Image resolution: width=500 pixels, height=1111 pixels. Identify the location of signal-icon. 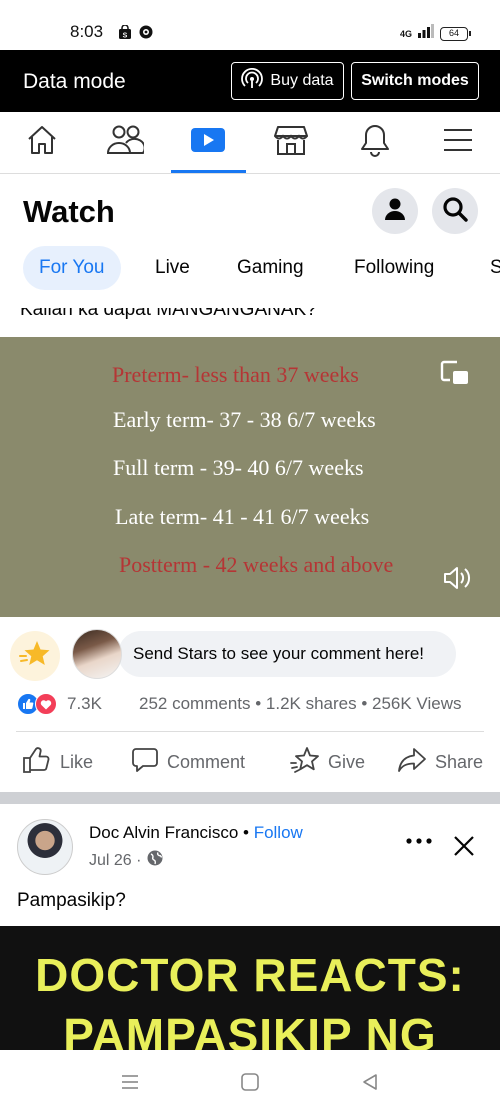
(426, 33).